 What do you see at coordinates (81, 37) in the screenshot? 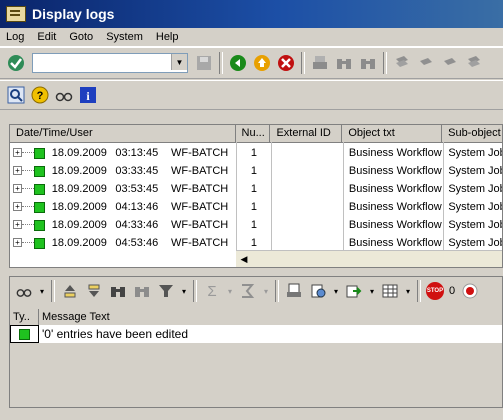
I see `menu-goto: Goto` at bounding box center [81, 37].